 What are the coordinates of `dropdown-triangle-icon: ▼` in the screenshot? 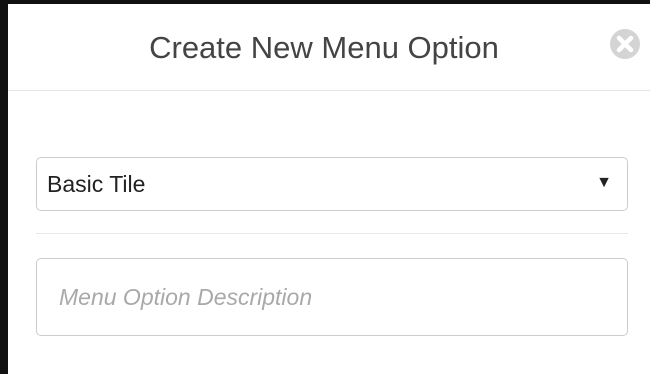 It's located at (604, 182).